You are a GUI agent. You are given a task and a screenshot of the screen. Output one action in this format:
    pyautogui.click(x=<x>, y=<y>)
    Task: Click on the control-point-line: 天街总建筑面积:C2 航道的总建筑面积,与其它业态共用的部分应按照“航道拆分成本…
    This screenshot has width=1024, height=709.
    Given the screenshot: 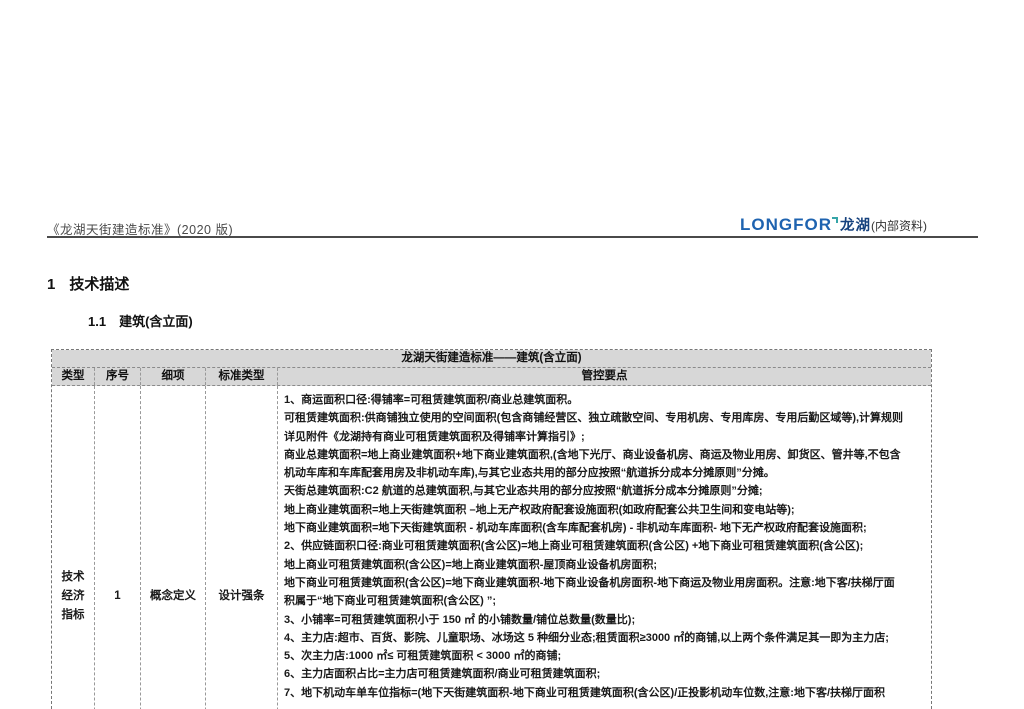 What is the action you would take?
    pyautogui.click(x=523, y=491)
    